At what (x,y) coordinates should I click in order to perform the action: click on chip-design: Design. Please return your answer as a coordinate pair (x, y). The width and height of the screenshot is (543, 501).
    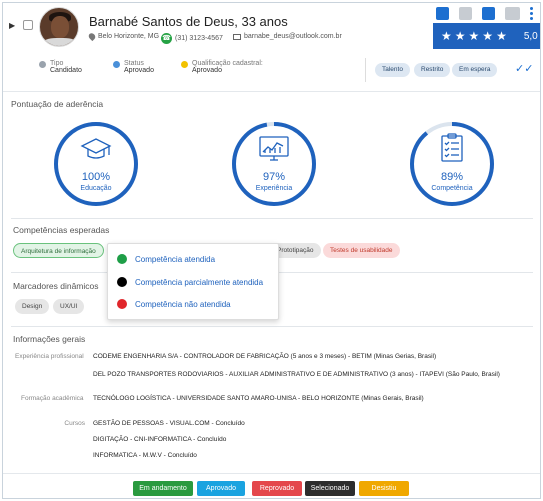
    Looking at the image, I should click on (32, 306).